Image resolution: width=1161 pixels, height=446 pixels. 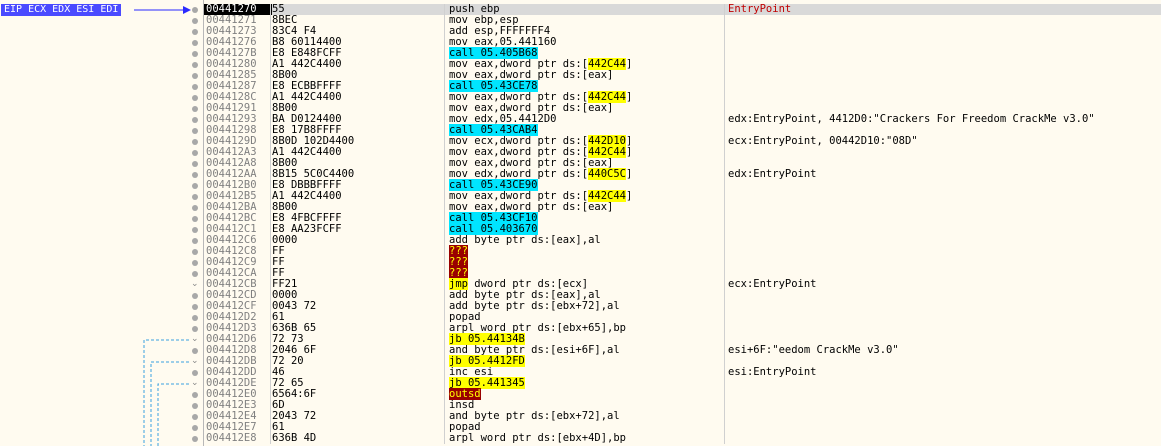 I want to click on disasm-row: 00441270 55 push ebp EntryPoint, so click(x=682, y=9).